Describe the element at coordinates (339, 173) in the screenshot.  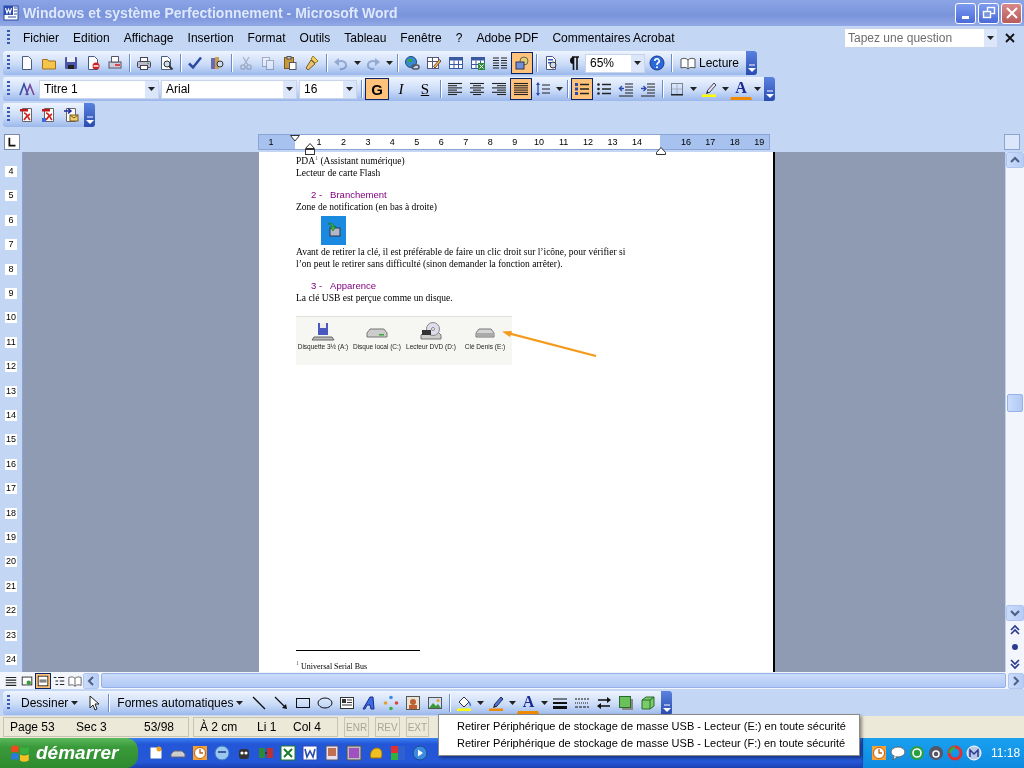
I see `text-line: Lecteur de carte Flash` at that location.